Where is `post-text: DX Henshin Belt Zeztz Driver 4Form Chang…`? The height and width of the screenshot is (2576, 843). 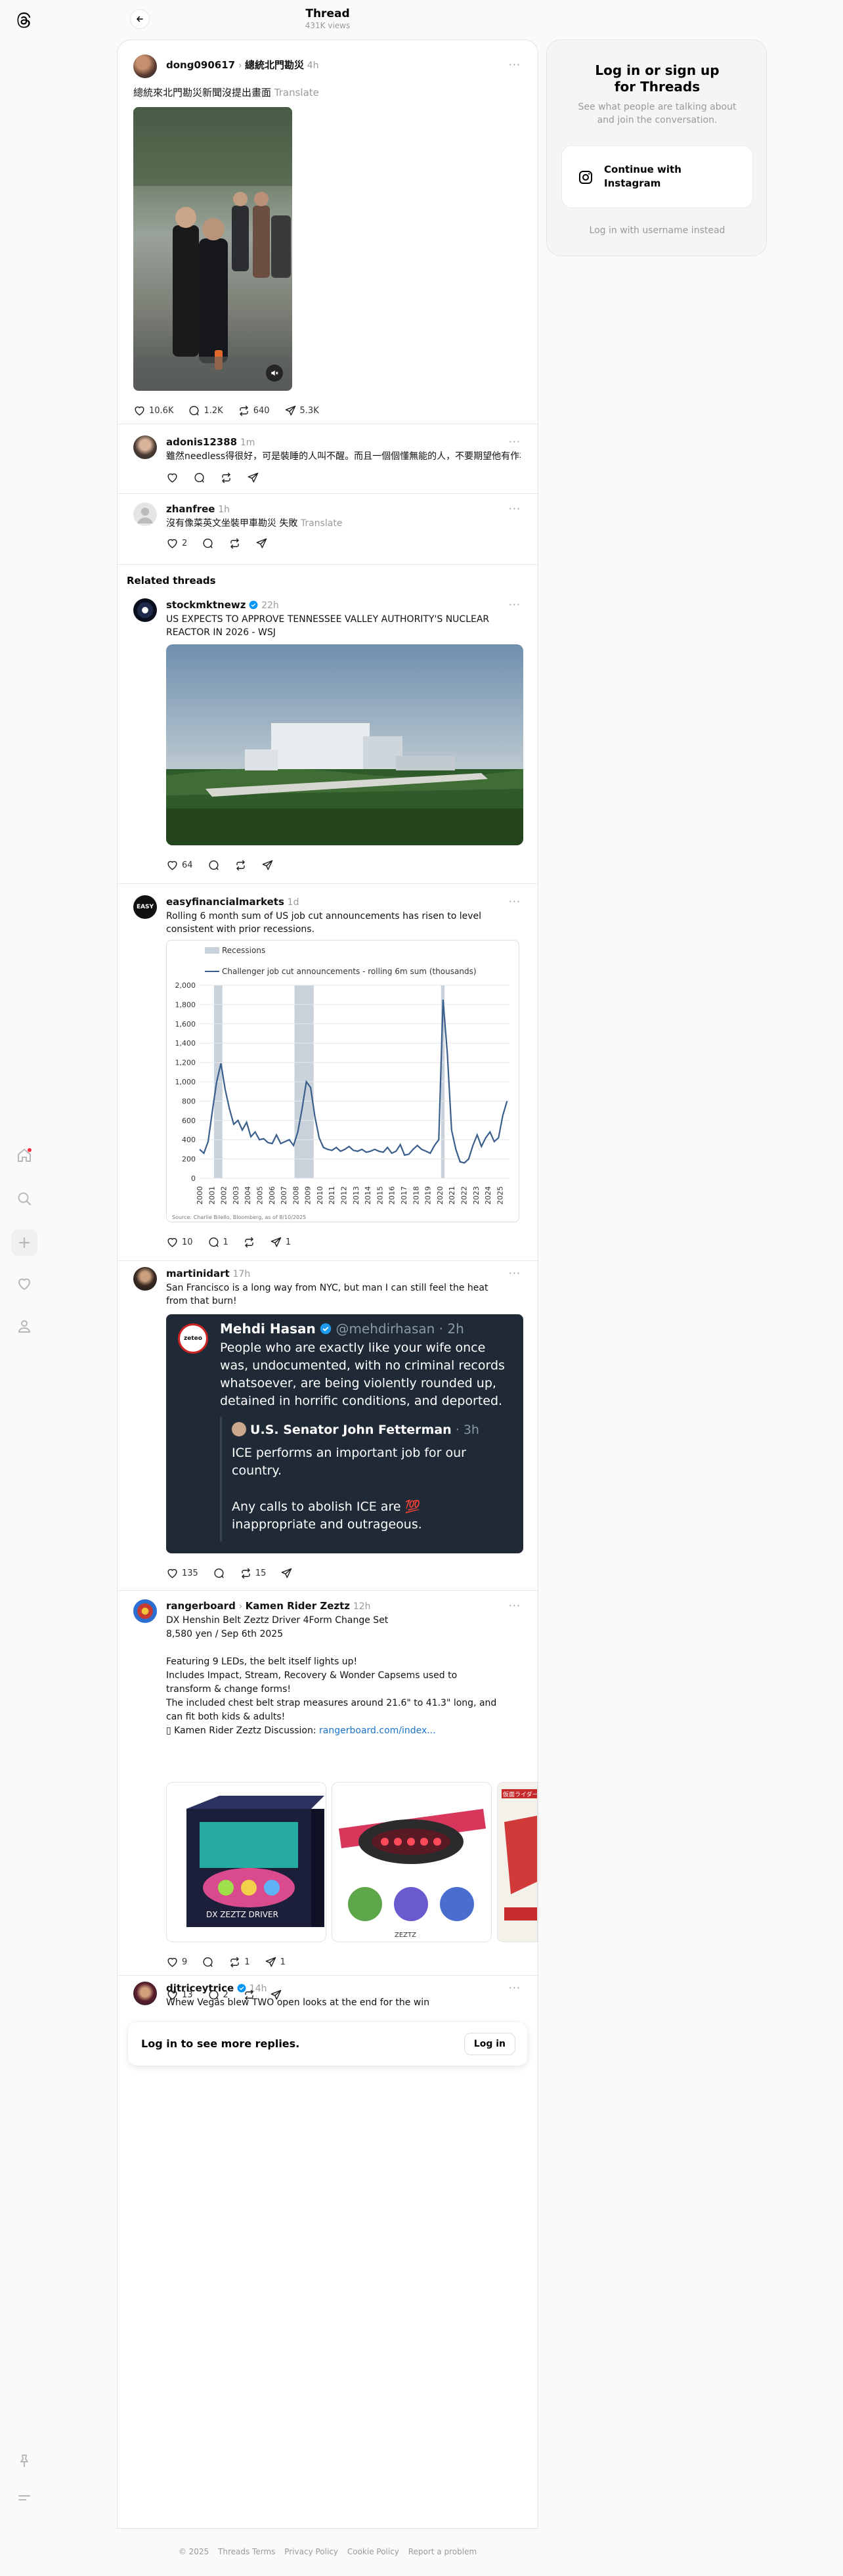
post-text: DX Henshin Belt Zeztz Driver 4Form Chang… is located at coordinates (331, 1675).